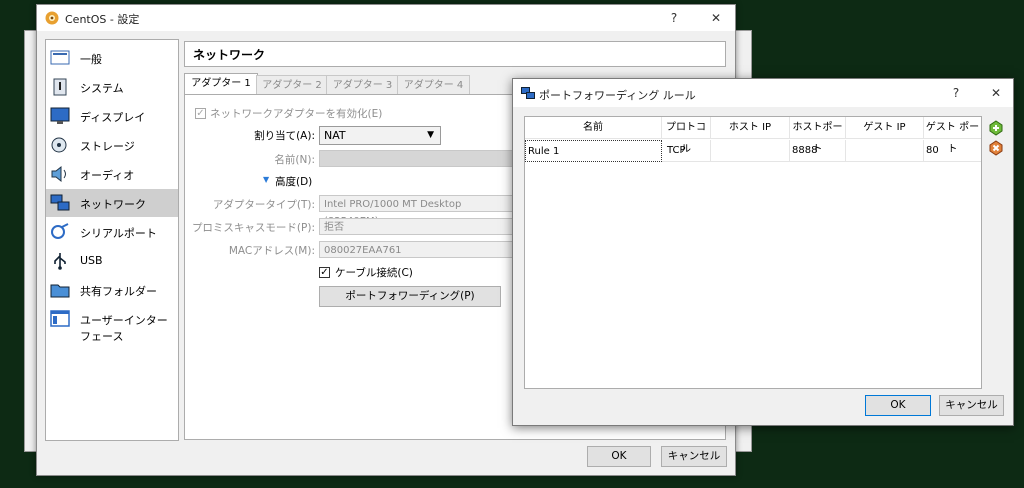 The width and height of the screenshot is (1024, 488). Describe the element at coordinates (386, 18) in the screenshot. I see `settings-titlebar: CentOS - 設定 ? ✕` at that location.